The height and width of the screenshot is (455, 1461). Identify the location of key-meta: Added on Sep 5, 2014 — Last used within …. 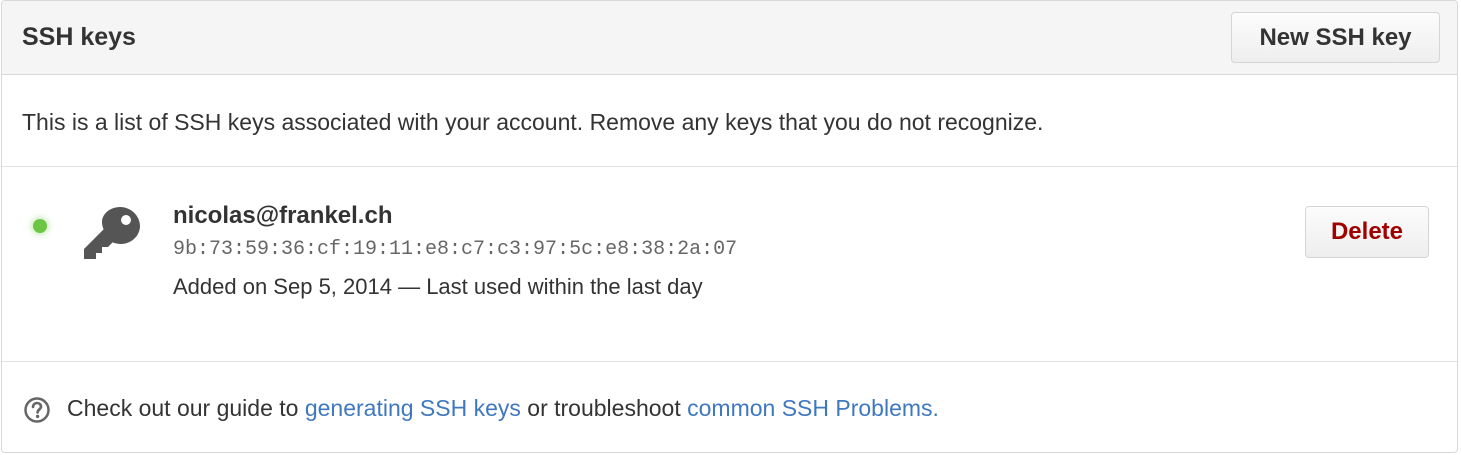
(438, 286).